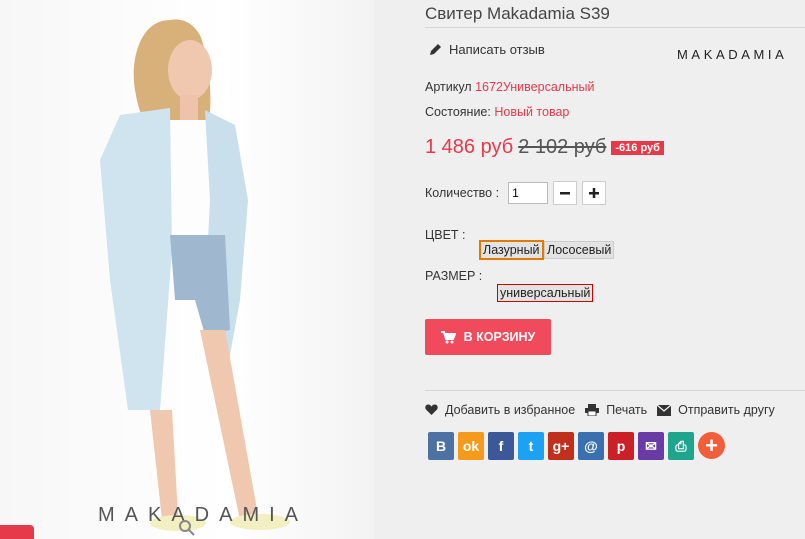 This screenshot has height=539, width=805. I want to click on condition-line: Состояние: Новый товар, so click(497, 112).